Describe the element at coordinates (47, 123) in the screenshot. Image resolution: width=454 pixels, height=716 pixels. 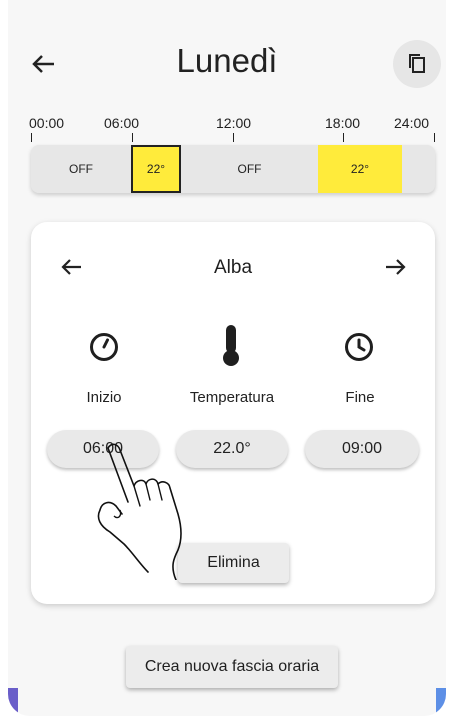
I see `timeline-tick-label: 00:00` at that location.